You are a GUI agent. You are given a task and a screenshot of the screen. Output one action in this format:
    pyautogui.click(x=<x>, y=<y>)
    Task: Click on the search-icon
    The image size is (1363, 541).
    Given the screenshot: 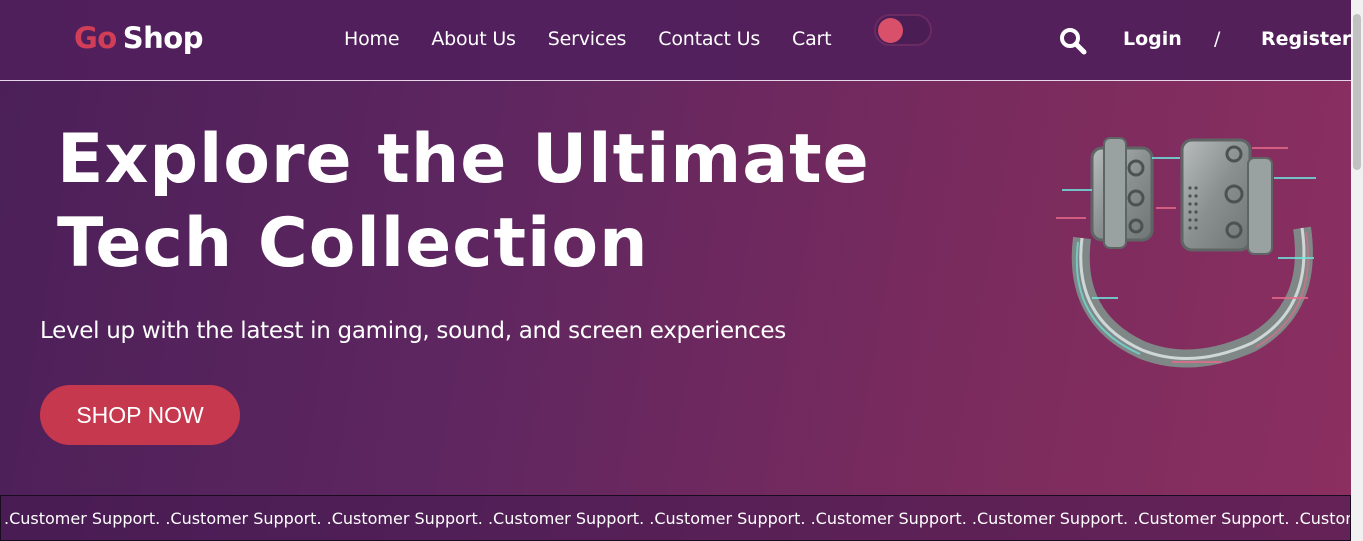 What is the action you would take?
    pyautogui.click(x=1073, y=41)
    